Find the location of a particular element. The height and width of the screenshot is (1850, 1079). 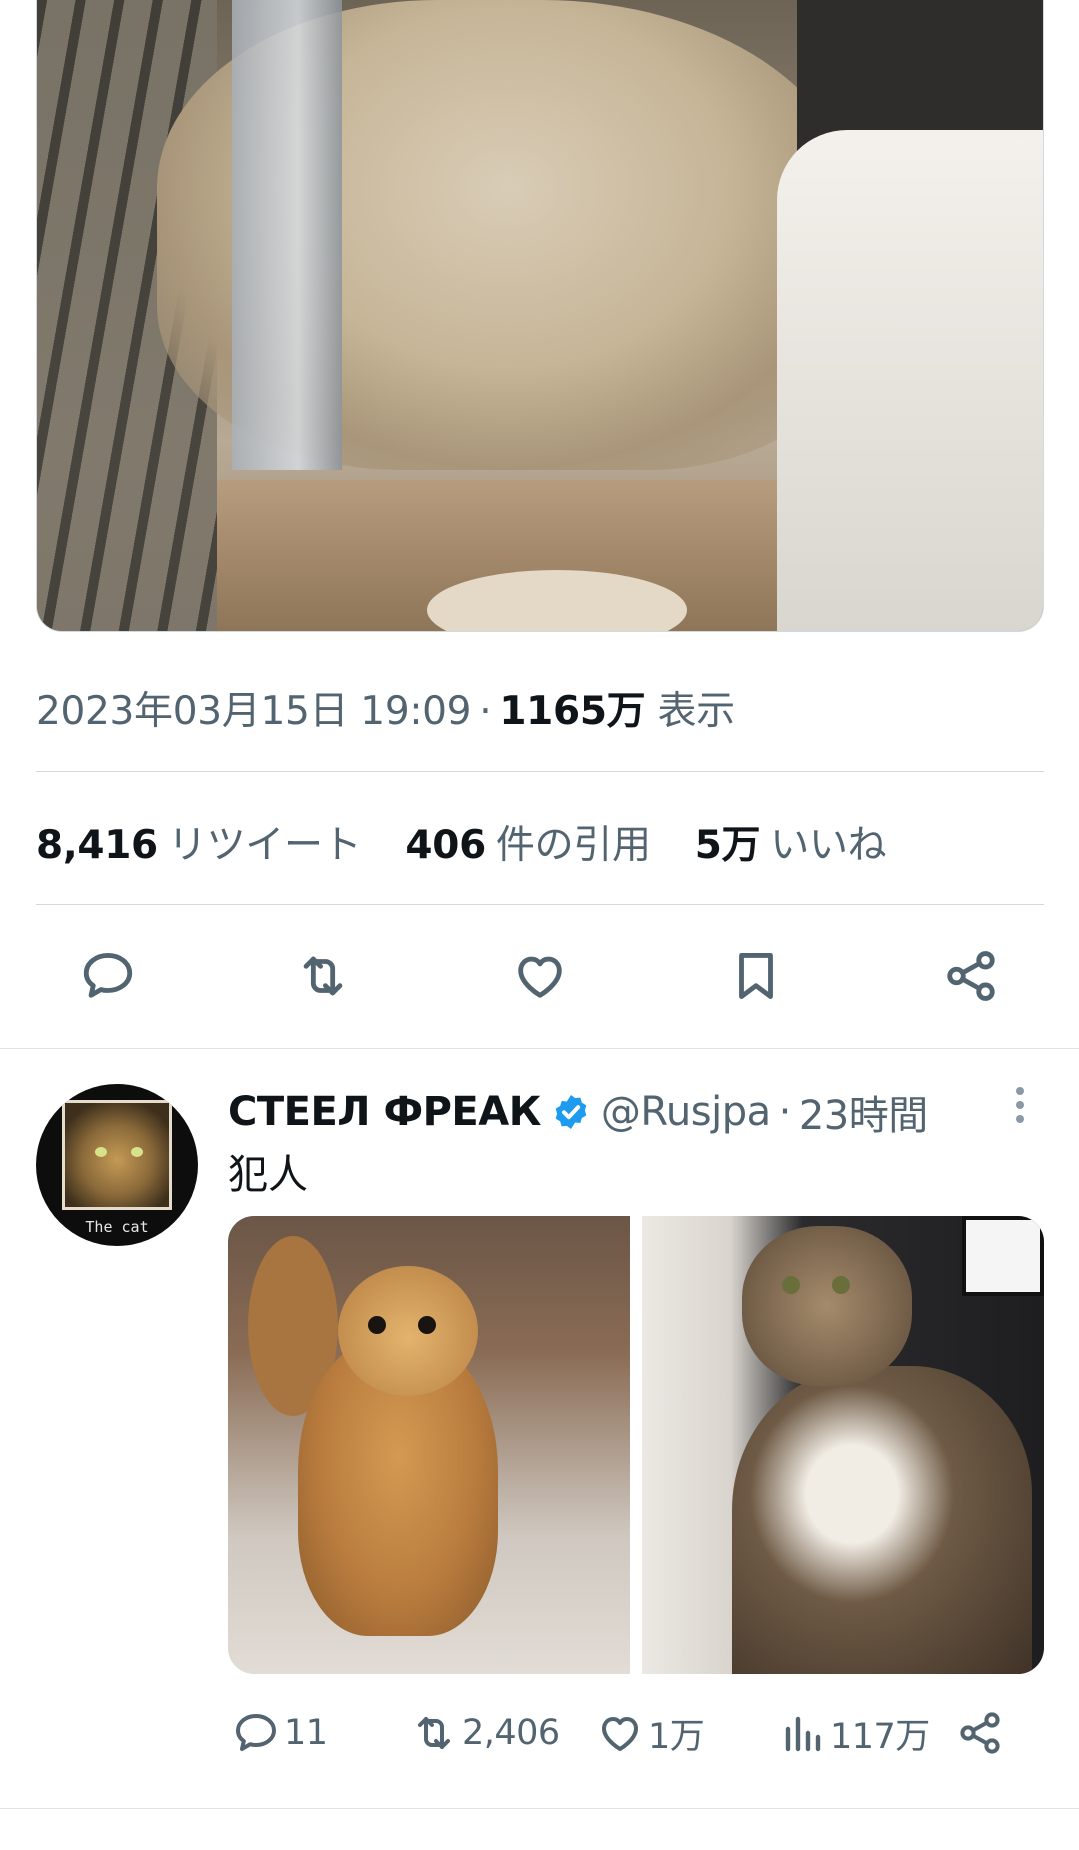

tweet-meta: 2023年03月15日 19:09 · 1165万 表示 is located at coordinates (385, 708).